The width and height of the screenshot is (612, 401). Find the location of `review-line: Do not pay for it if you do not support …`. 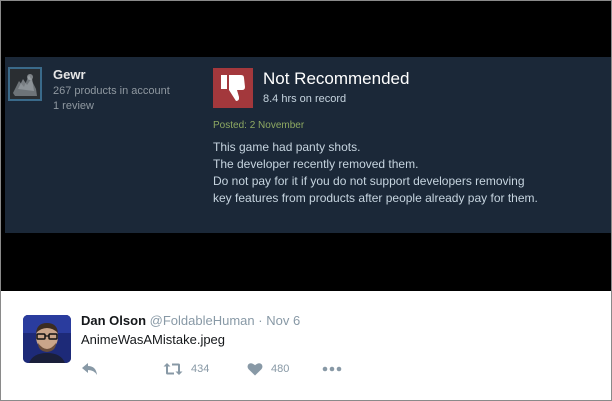

review-line: Do not pay for it if you do not support … is located at coordinates (369, 181).